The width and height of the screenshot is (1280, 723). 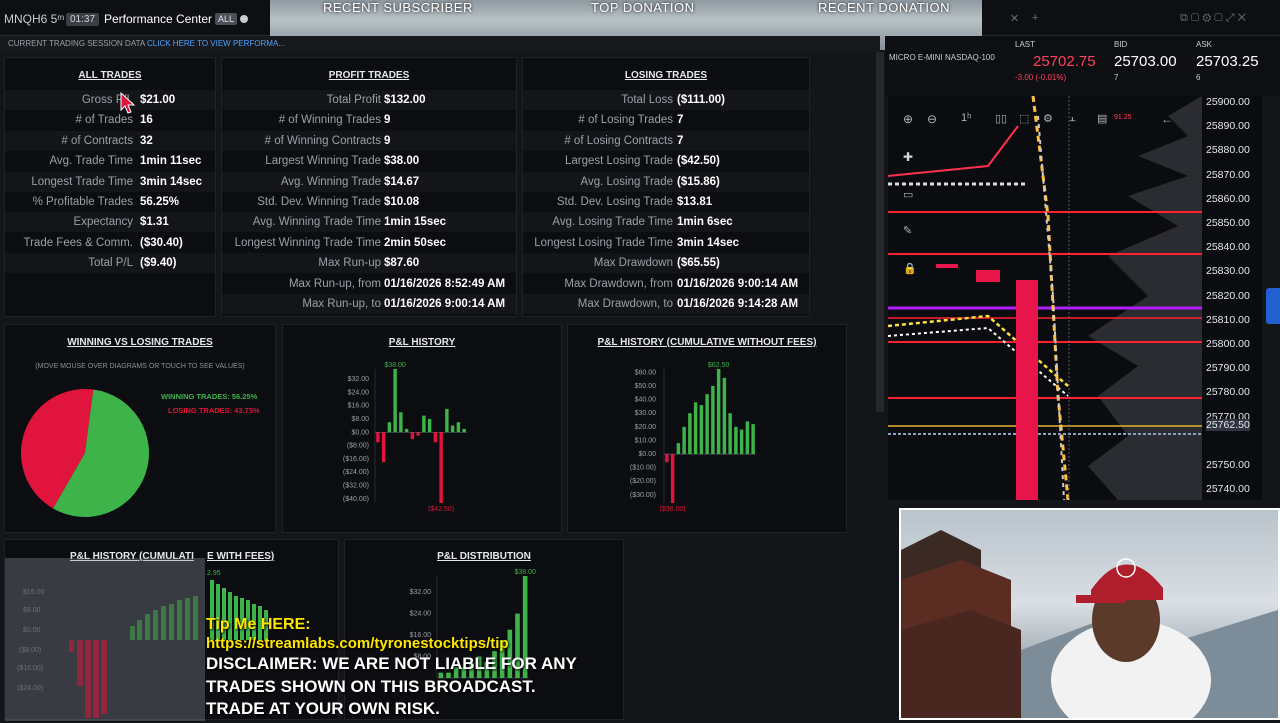 What do you see at coordinates (1014, 18) in the screenshot?
I see `close-icon: ✕` at bounding box center [1014, 18].